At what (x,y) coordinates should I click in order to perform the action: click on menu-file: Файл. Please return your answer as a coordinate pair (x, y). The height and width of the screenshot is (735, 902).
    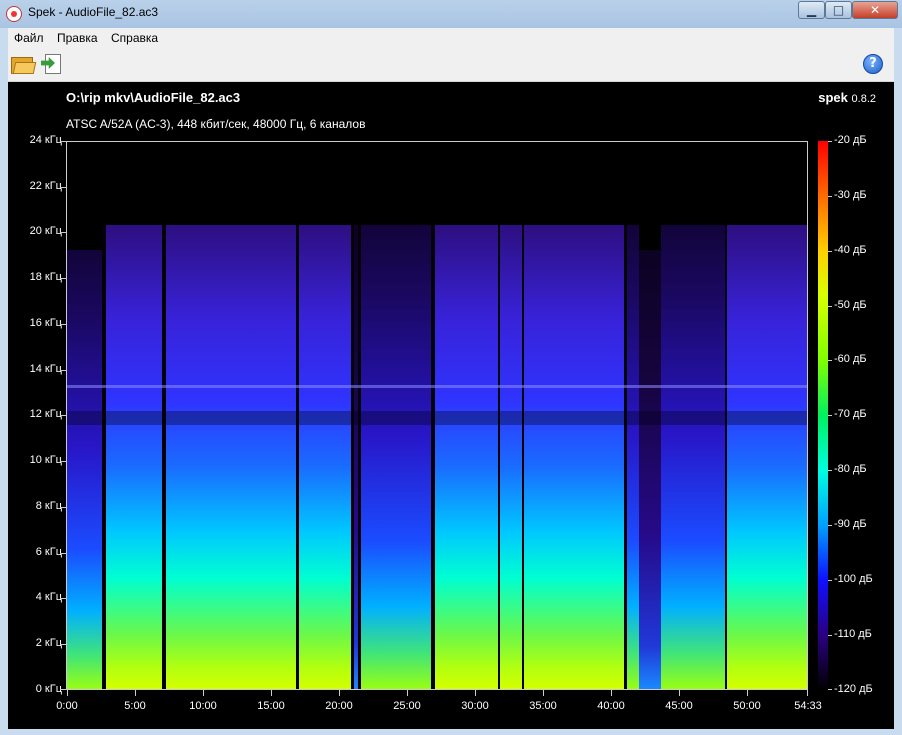
    Looking at the image, I should click on (29, 38).